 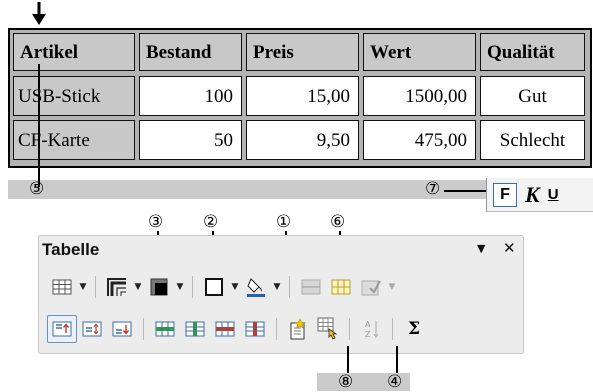 I want to click on row-label-cell: CF-Karte, so click(x=74, y=140).